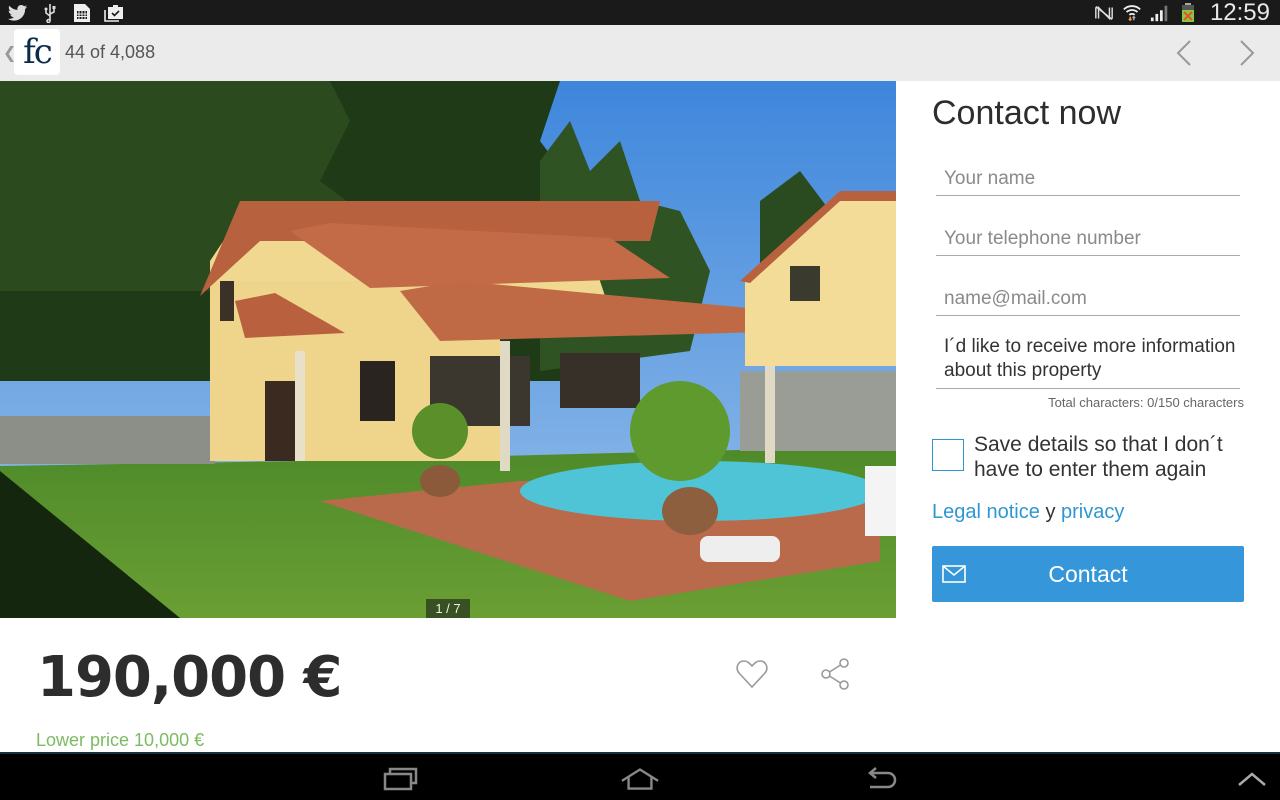  What do you see at coordinates (1104, 13) in the screenshot?
I see `silent-mode-icon` at bounding box center [1104, 13].